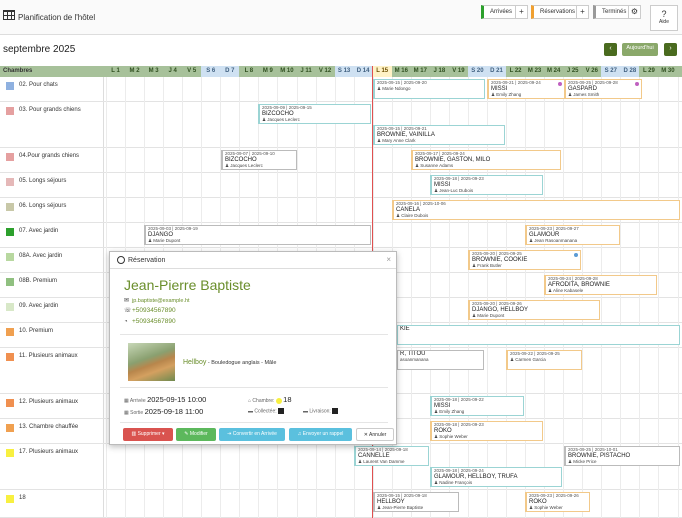  What do you see at coordinates (52, 124) in the screenshot?
I see `room-label: 03. Pour grands chiens` at bounding box center [52, 124].